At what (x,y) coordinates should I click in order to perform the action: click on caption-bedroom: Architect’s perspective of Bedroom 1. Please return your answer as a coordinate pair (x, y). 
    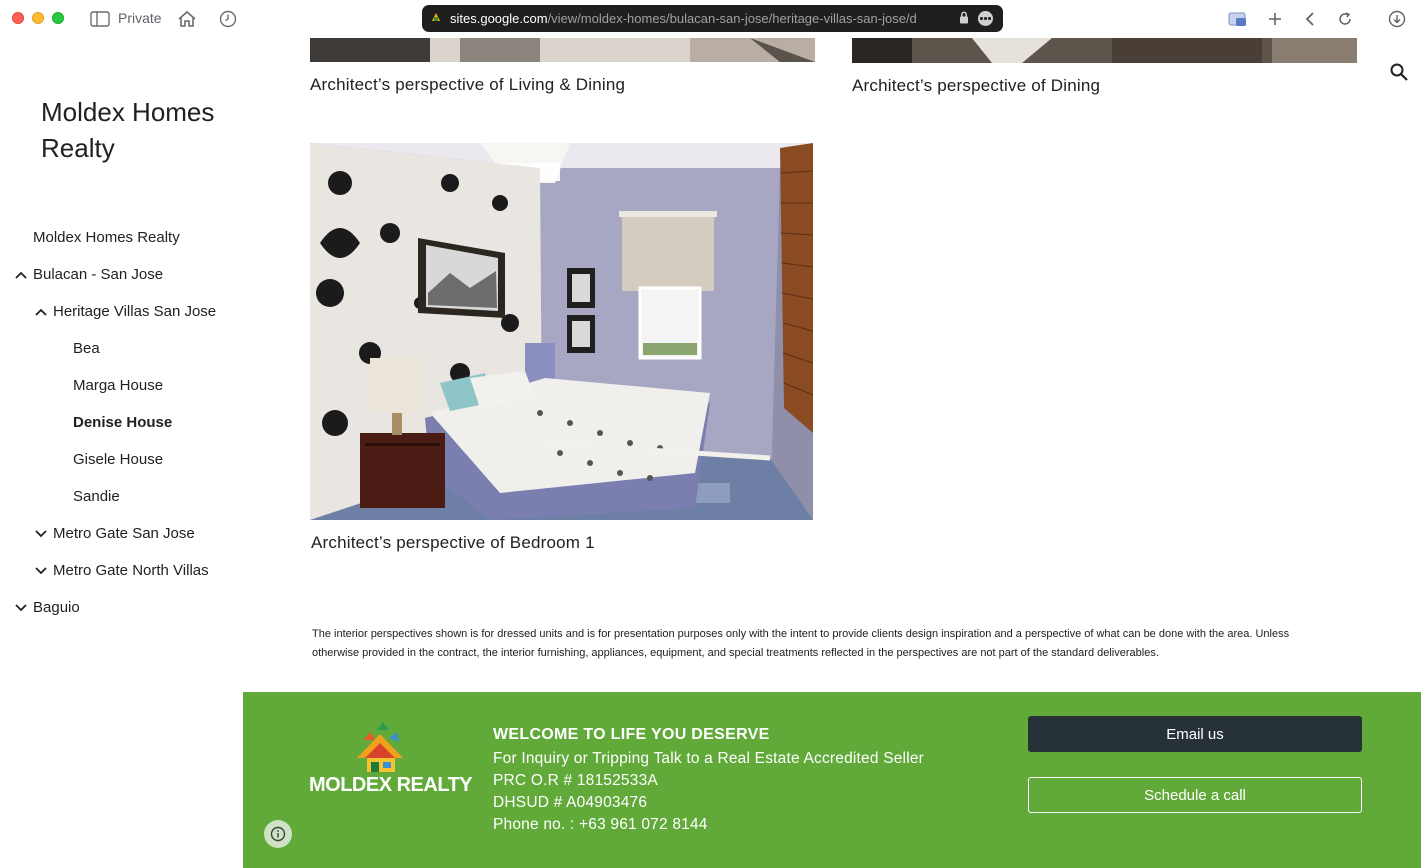
    Looking at the image, I should click on (453, 542).